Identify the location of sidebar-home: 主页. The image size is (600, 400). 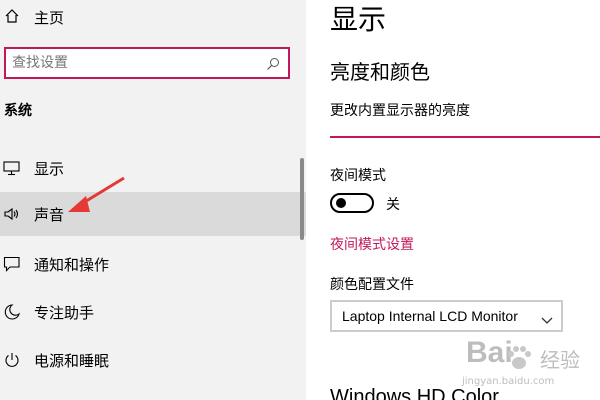
(153, 16).